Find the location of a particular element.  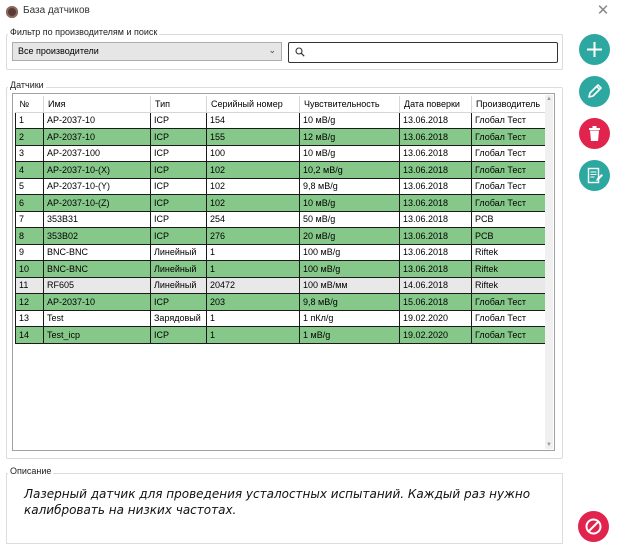

cell-number: 12 is located at coordinates (29, 302).